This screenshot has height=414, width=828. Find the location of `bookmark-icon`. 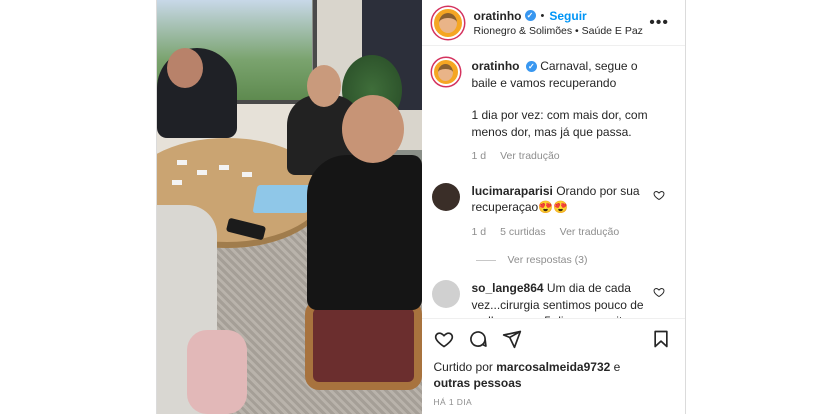

bookmark-icon is located at coordinates (661, 339).